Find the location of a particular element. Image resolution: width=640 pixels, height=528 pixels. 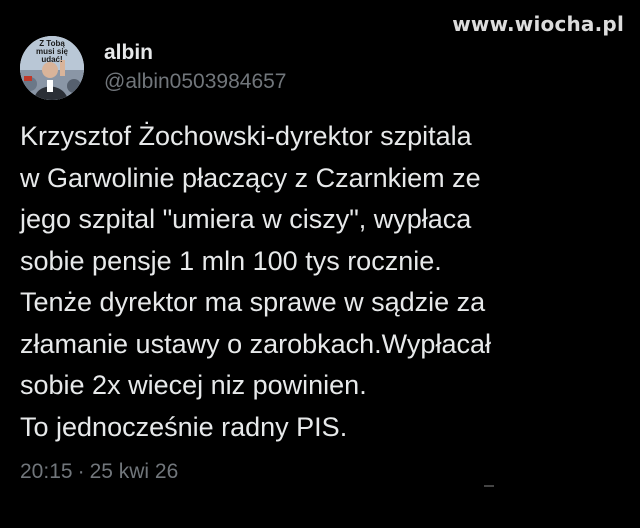

tweet-line: sobie pensje 1 mln 100 tys rocznie. is located at coordinates (231, 260).